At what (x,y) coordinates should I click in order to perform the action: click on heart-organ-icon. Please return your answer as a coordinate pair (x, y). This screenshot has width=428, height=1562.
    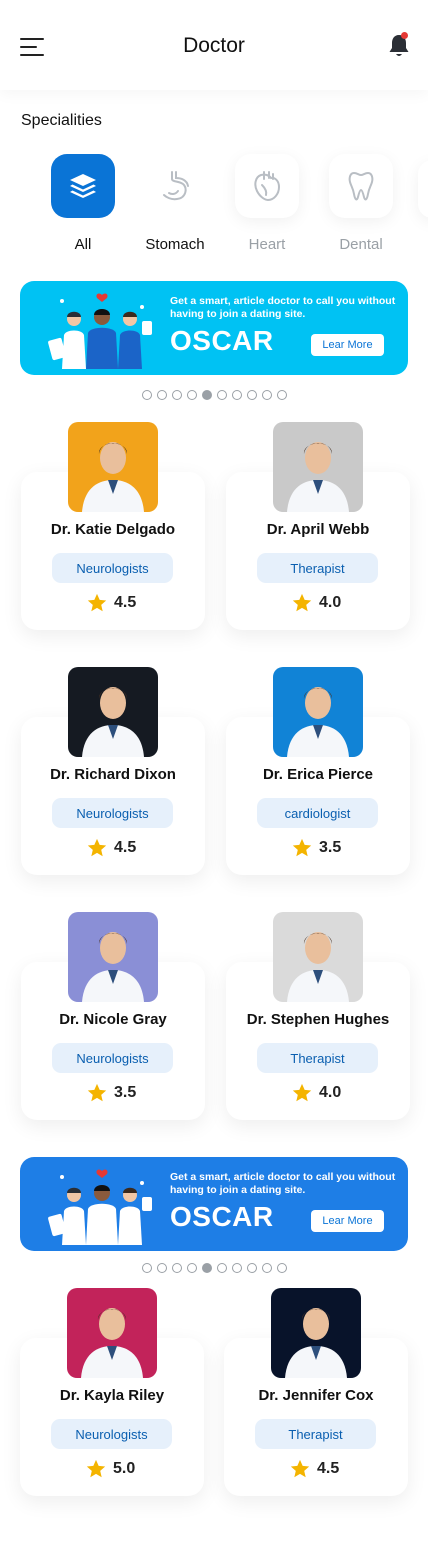
    Looking at the image, I should click on (267, 186).